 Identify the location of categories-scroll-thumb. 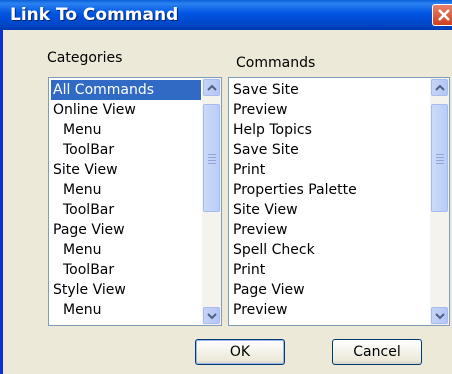
(211, 158).